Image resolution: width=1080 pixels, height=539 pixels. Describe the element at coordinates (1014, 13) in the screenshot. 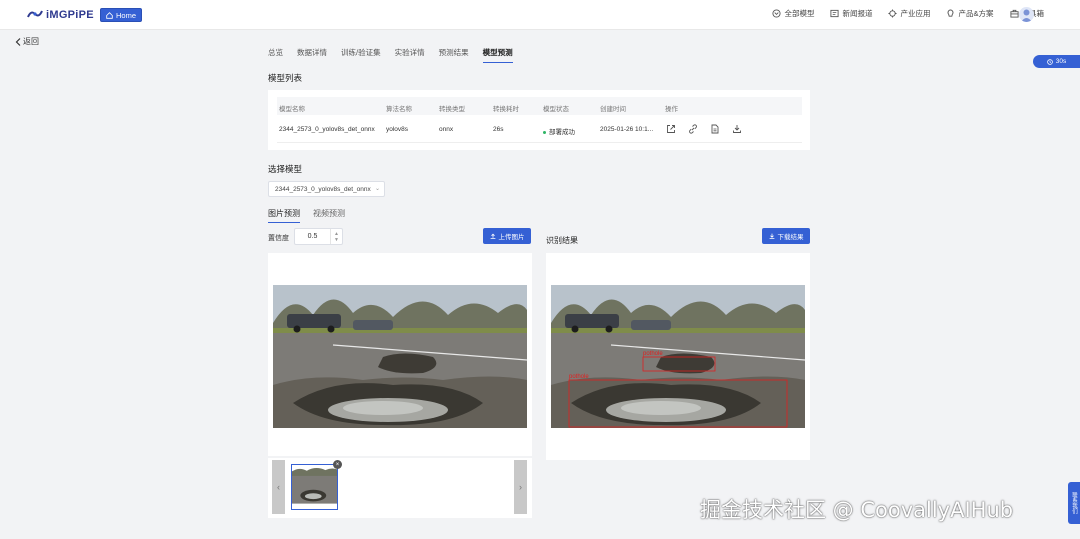

I see `toolbox-icon` at that location.